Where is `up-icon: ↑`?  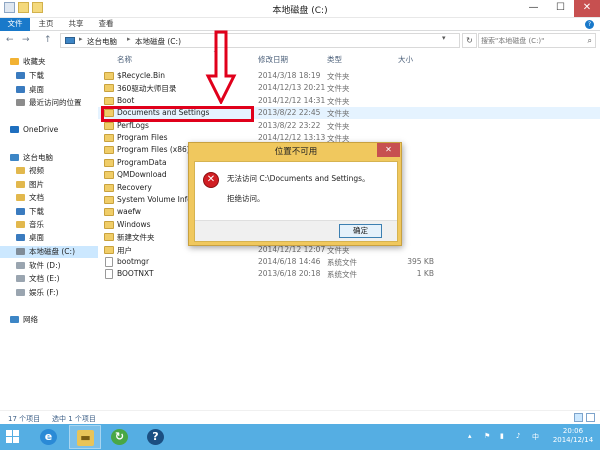 up-icon: ↑ is located at coordinates (48, 40).